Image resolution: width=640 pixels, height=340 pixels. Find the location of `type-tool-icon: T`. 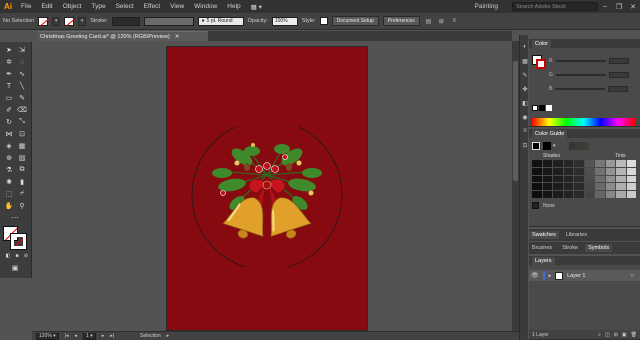

type-tool-icon: T is located at coordinates (9, 86).